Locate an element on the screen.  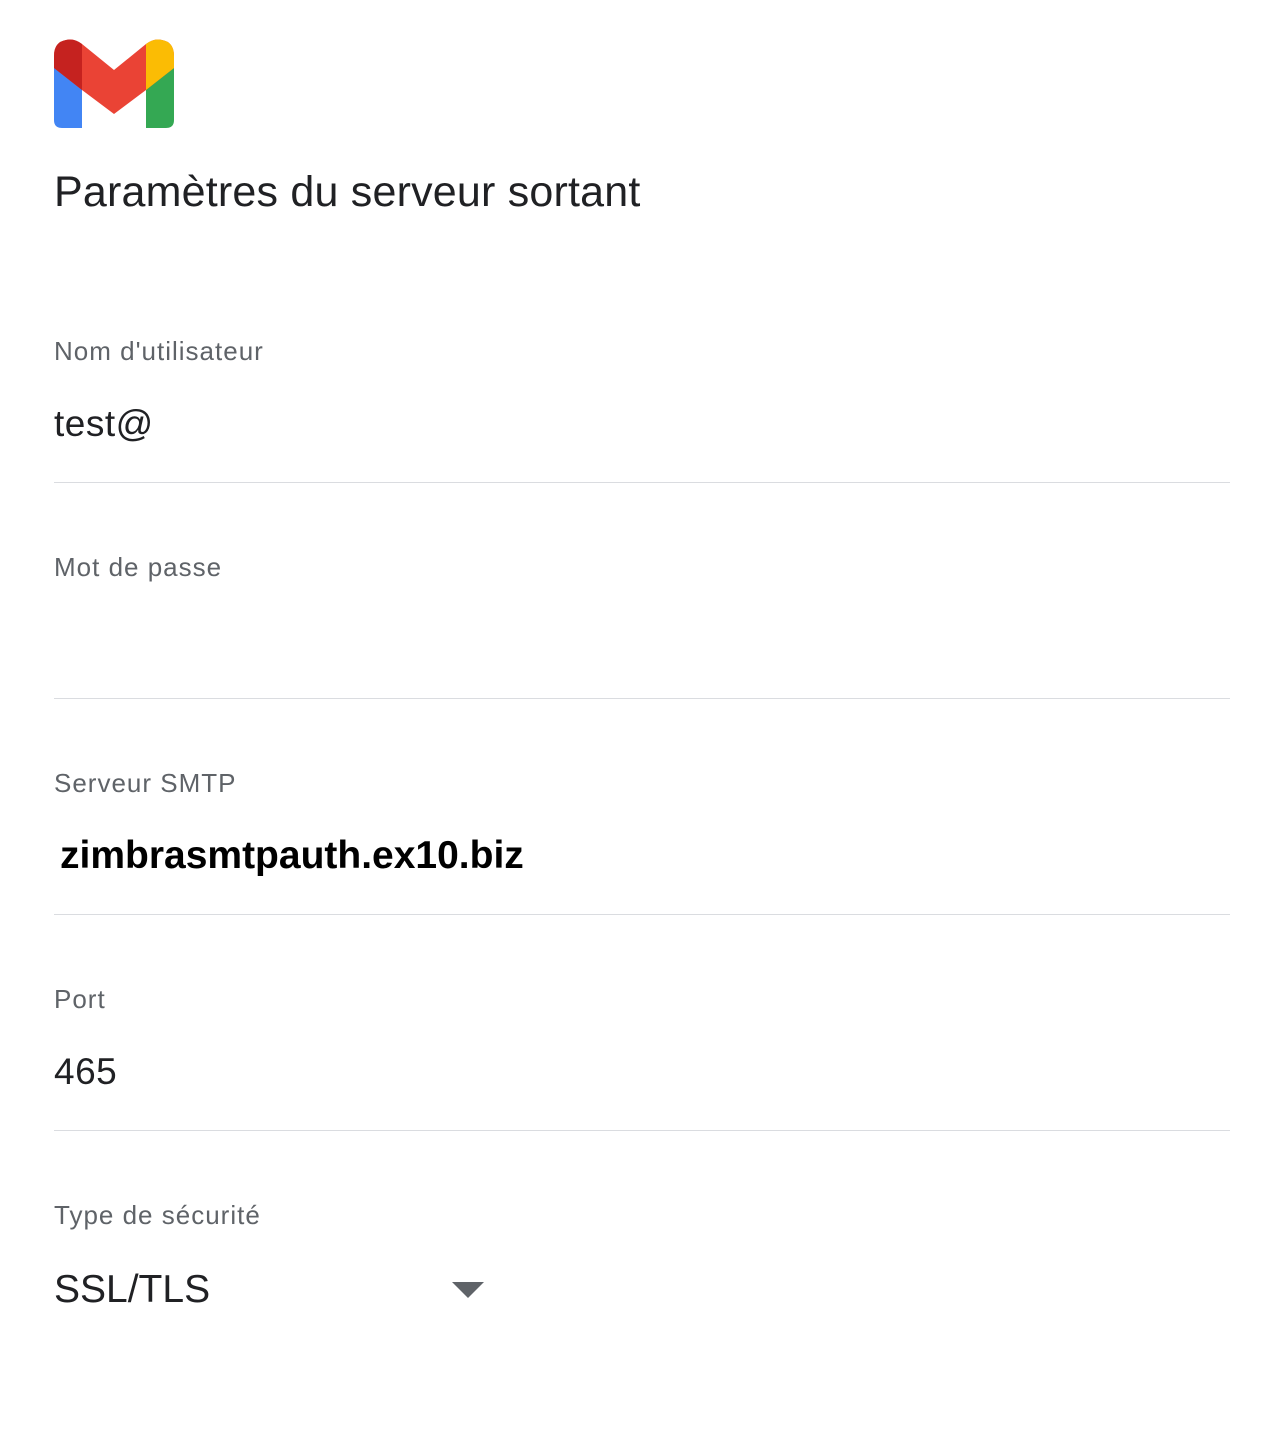
smtp-server-field: Serveur SMTP is located at coordinates (645, 876).